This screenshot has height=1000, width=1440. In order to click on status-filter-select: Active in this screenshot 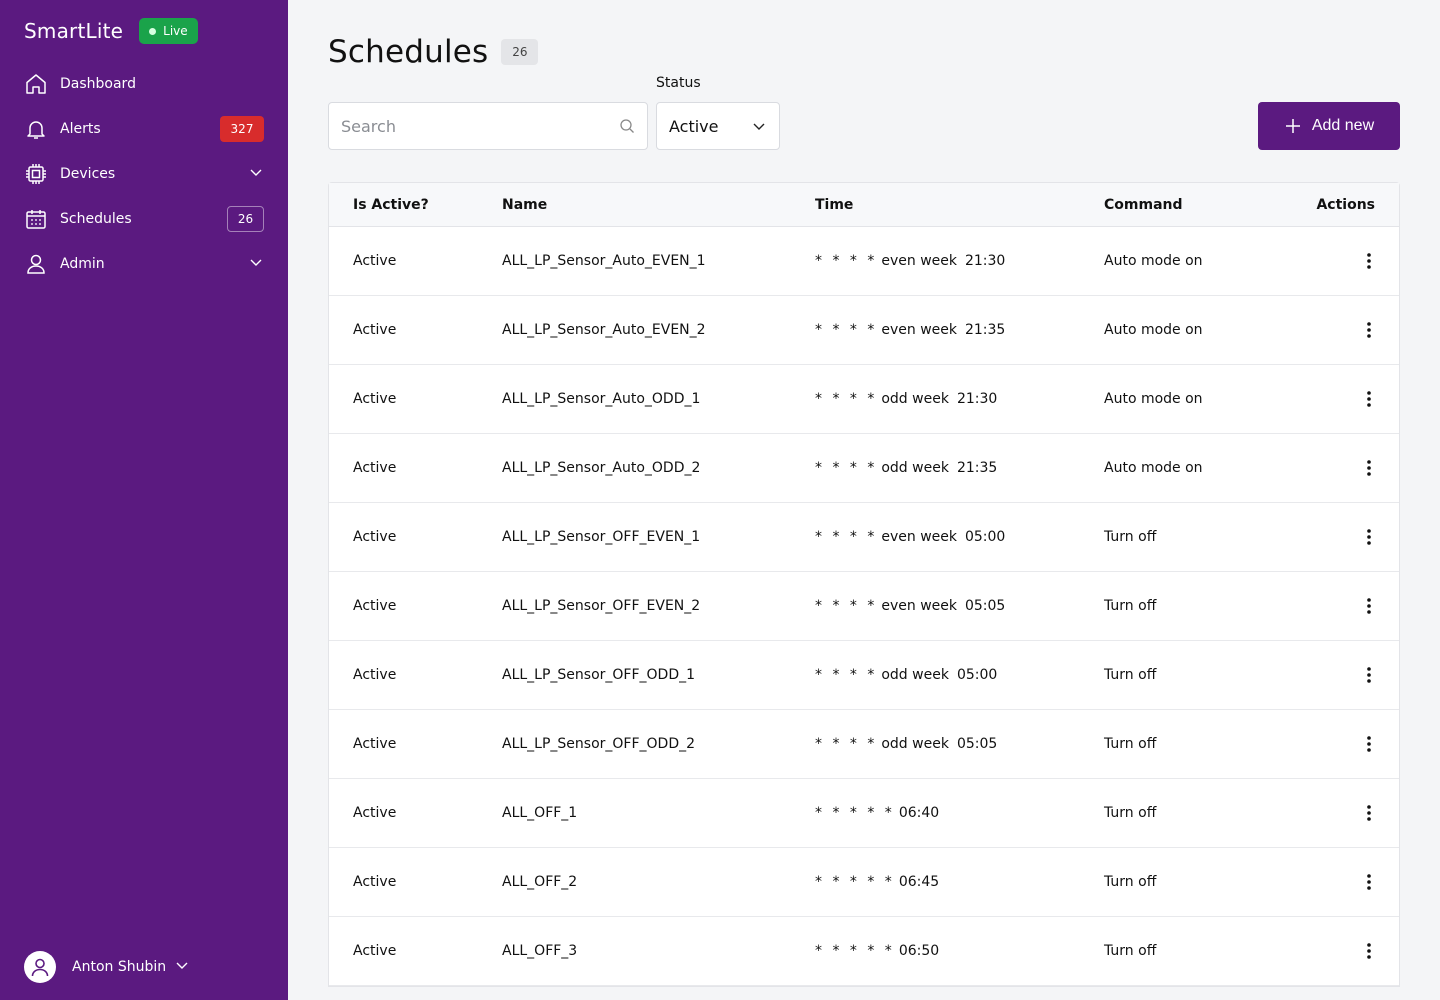, I will do `click(718, 126)`.